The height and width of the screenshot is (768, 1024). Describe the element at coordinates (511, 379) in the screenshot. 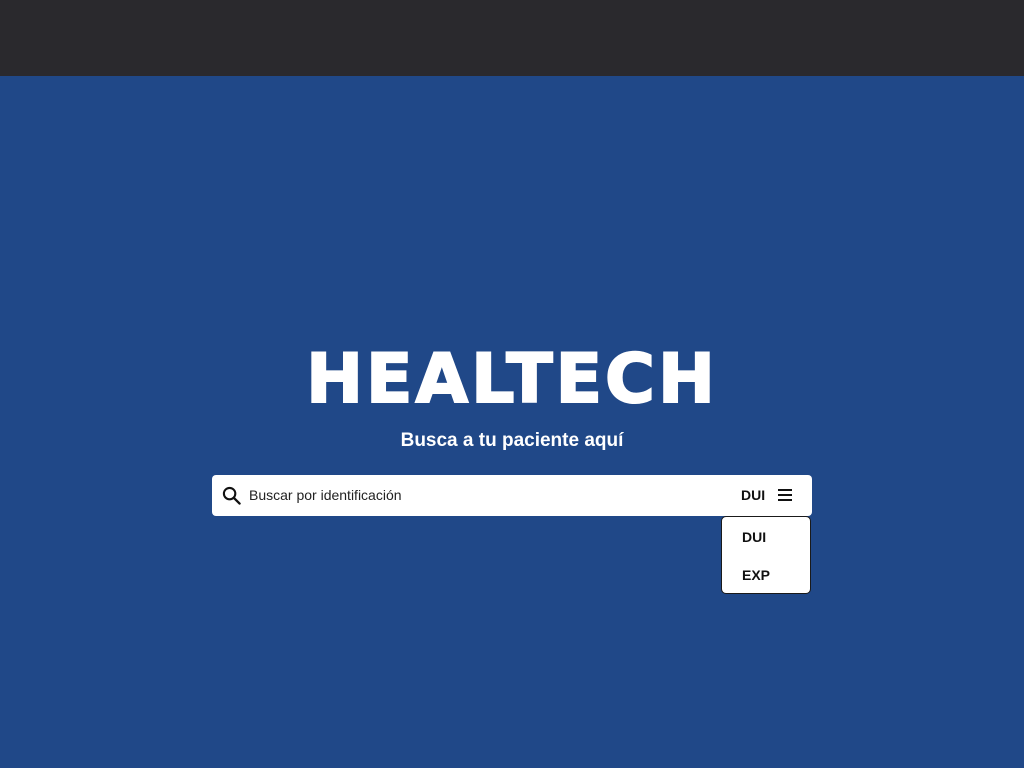

I see `app-logo: HEALTECH` at that location.